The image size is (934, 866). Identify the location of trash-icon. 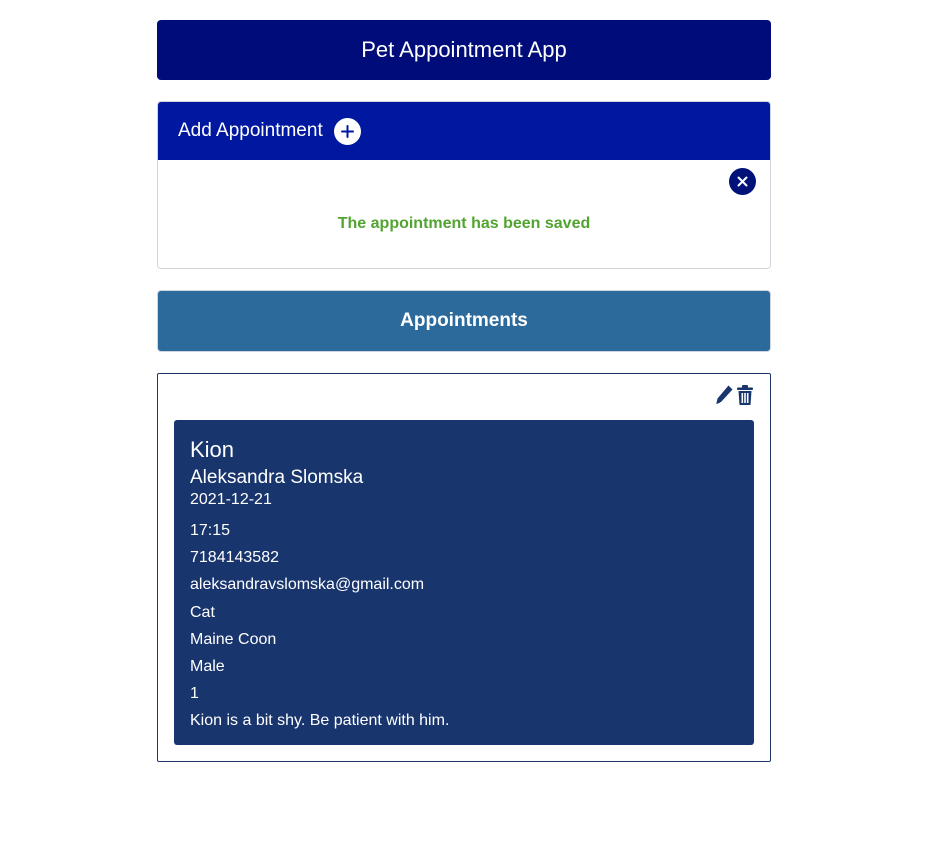
(745, 395).